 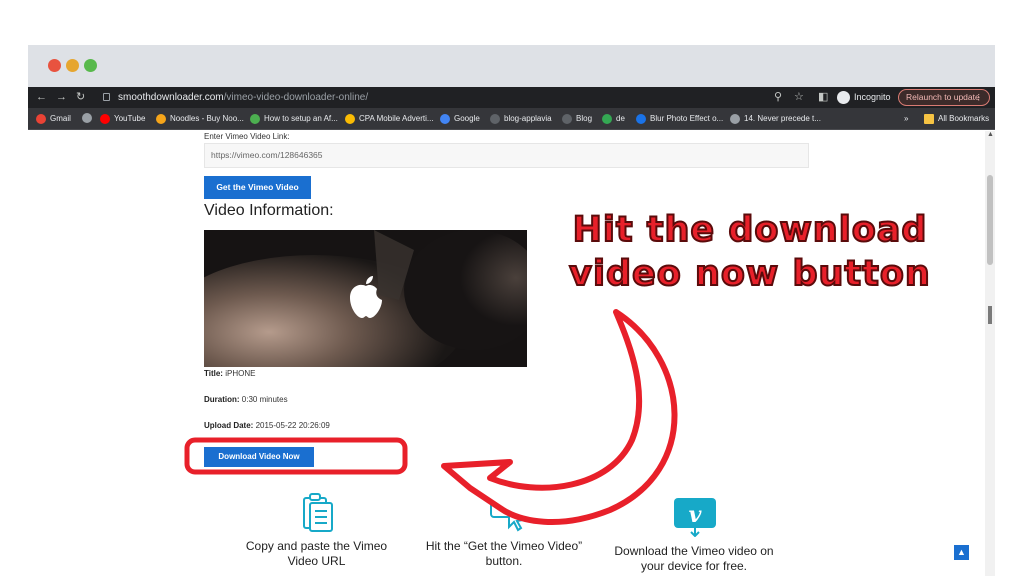 What do you see at coordinates (80, 97) in the screenshot?
I see `reload-icon: ↻` at bounding box center [80, 97].